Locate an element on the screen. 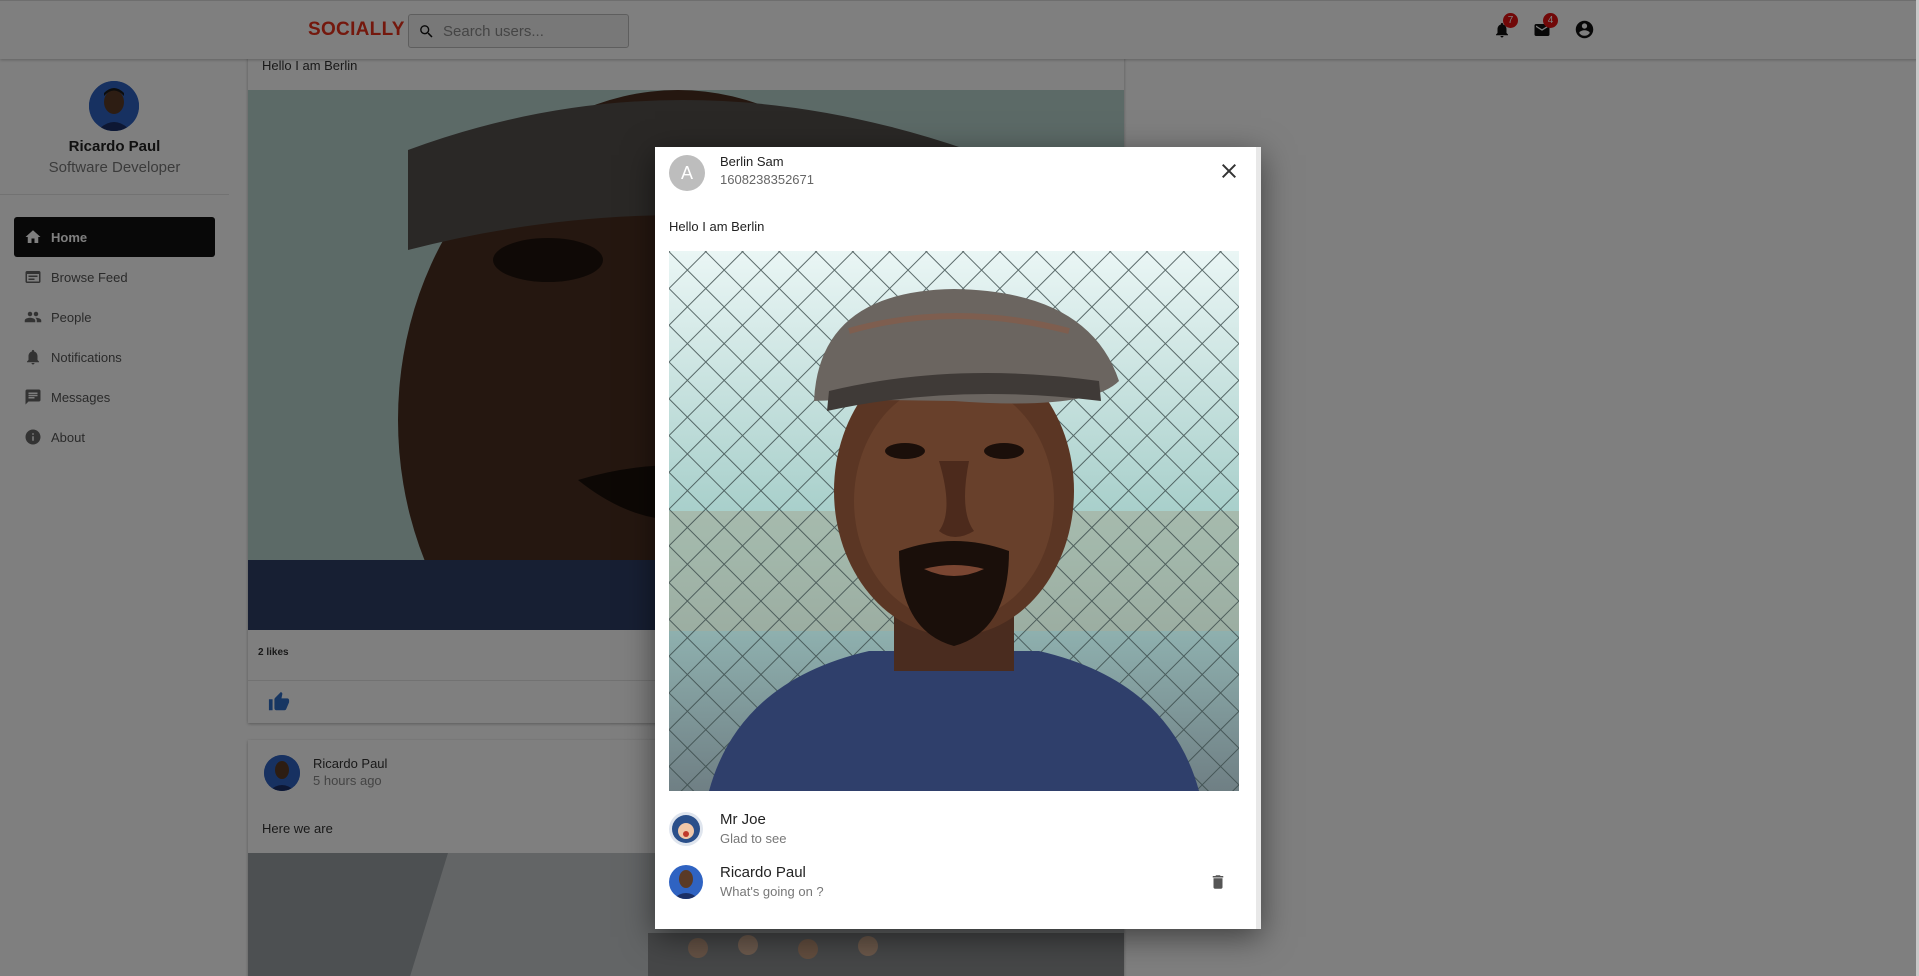 The image size is (1919, 976). delete-comment-button is located at coordinates (1219, 883).